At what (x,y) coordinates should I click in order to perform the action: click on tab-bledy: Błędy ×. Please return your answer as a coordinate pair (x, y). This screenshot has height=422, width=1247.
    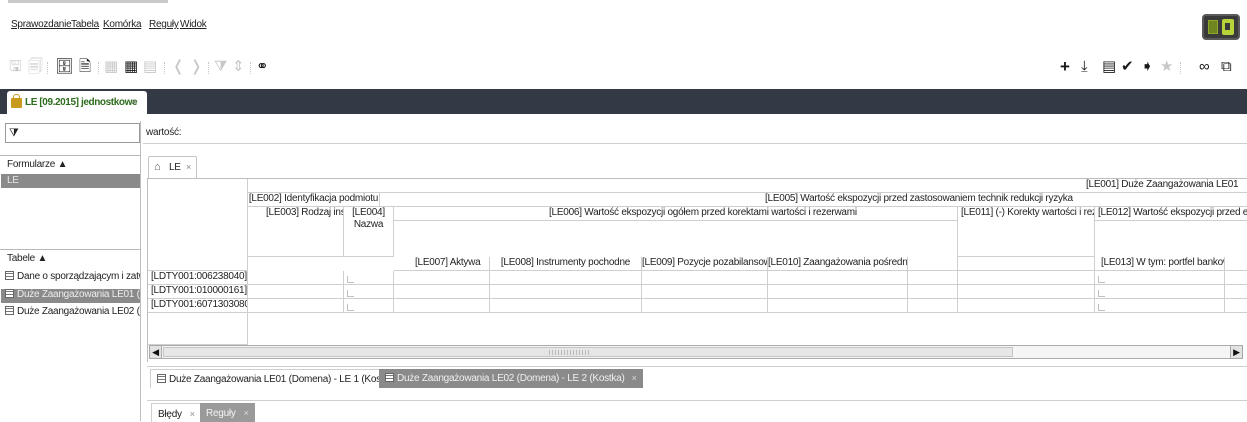
    Looking at the image, I should click on (176, 412).